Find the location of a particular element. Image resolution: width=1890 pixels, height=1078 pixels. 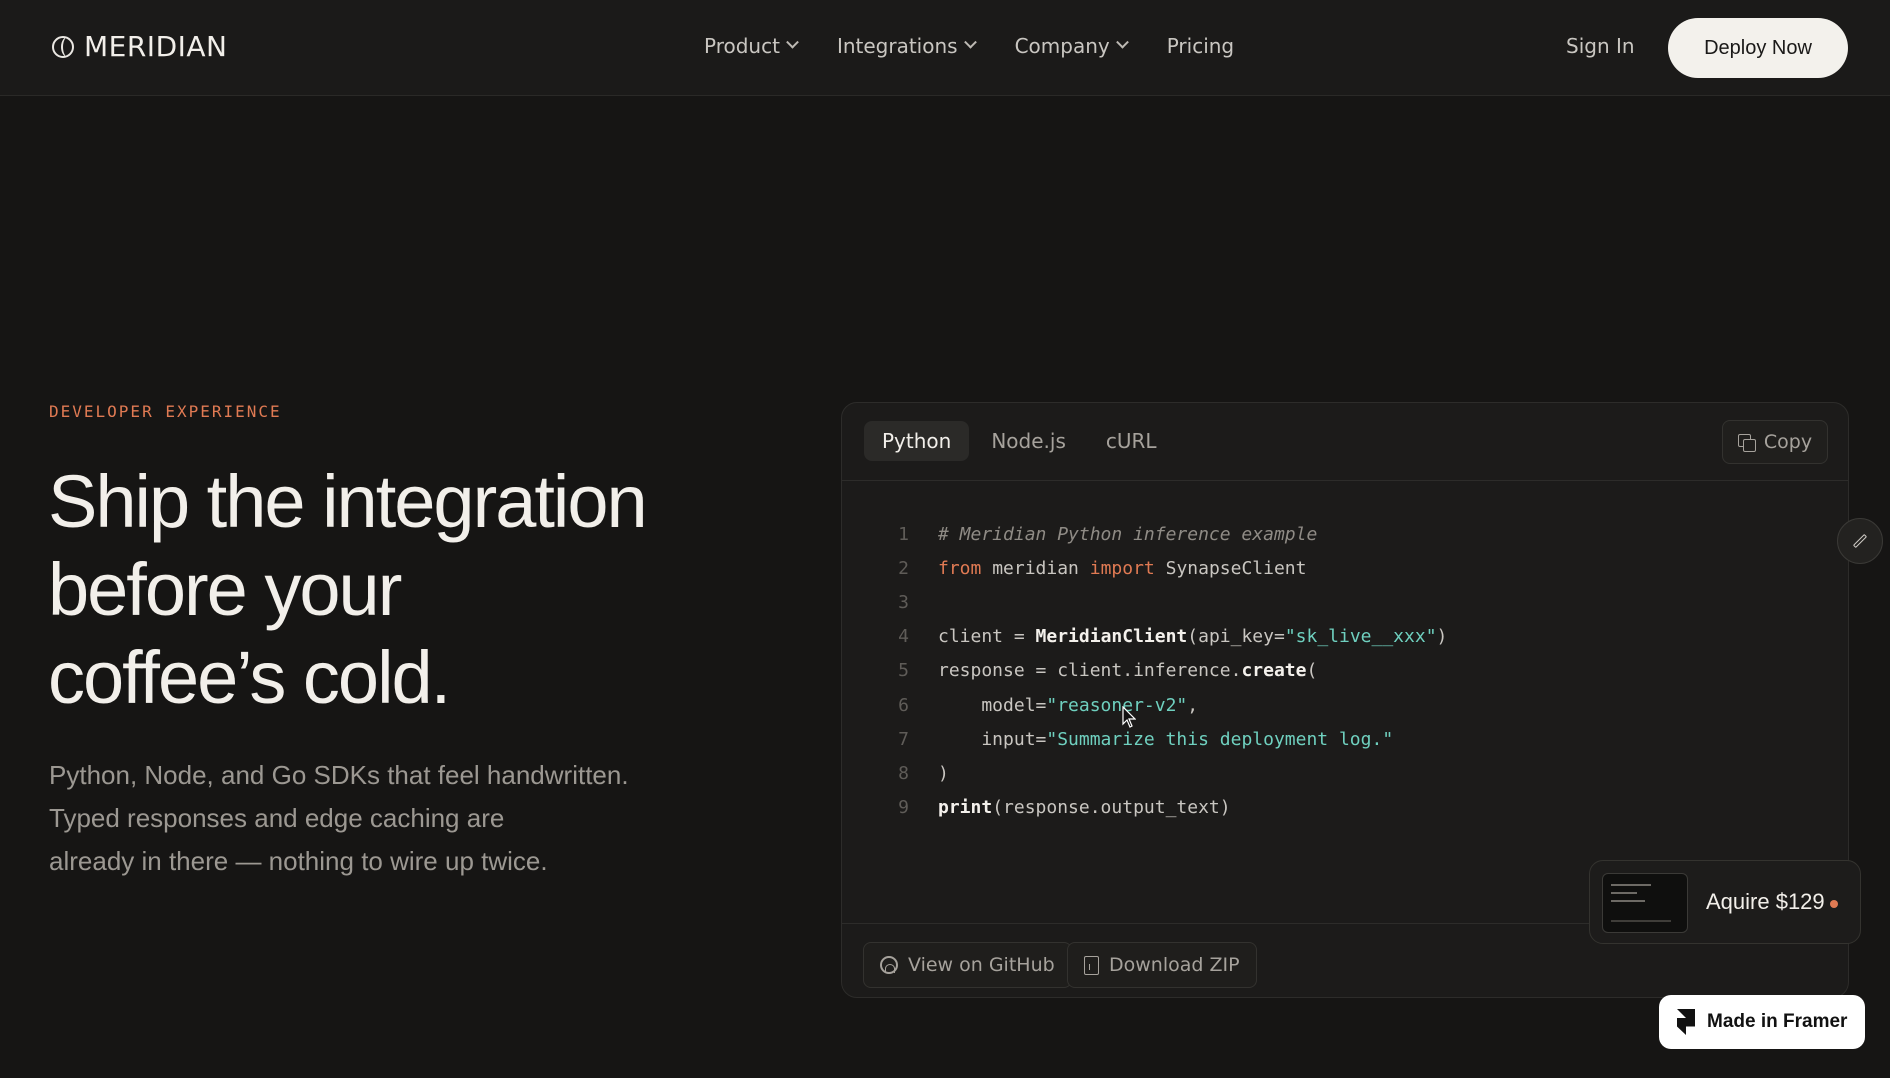

code-token: ( is located at coordinates (1312, 671).